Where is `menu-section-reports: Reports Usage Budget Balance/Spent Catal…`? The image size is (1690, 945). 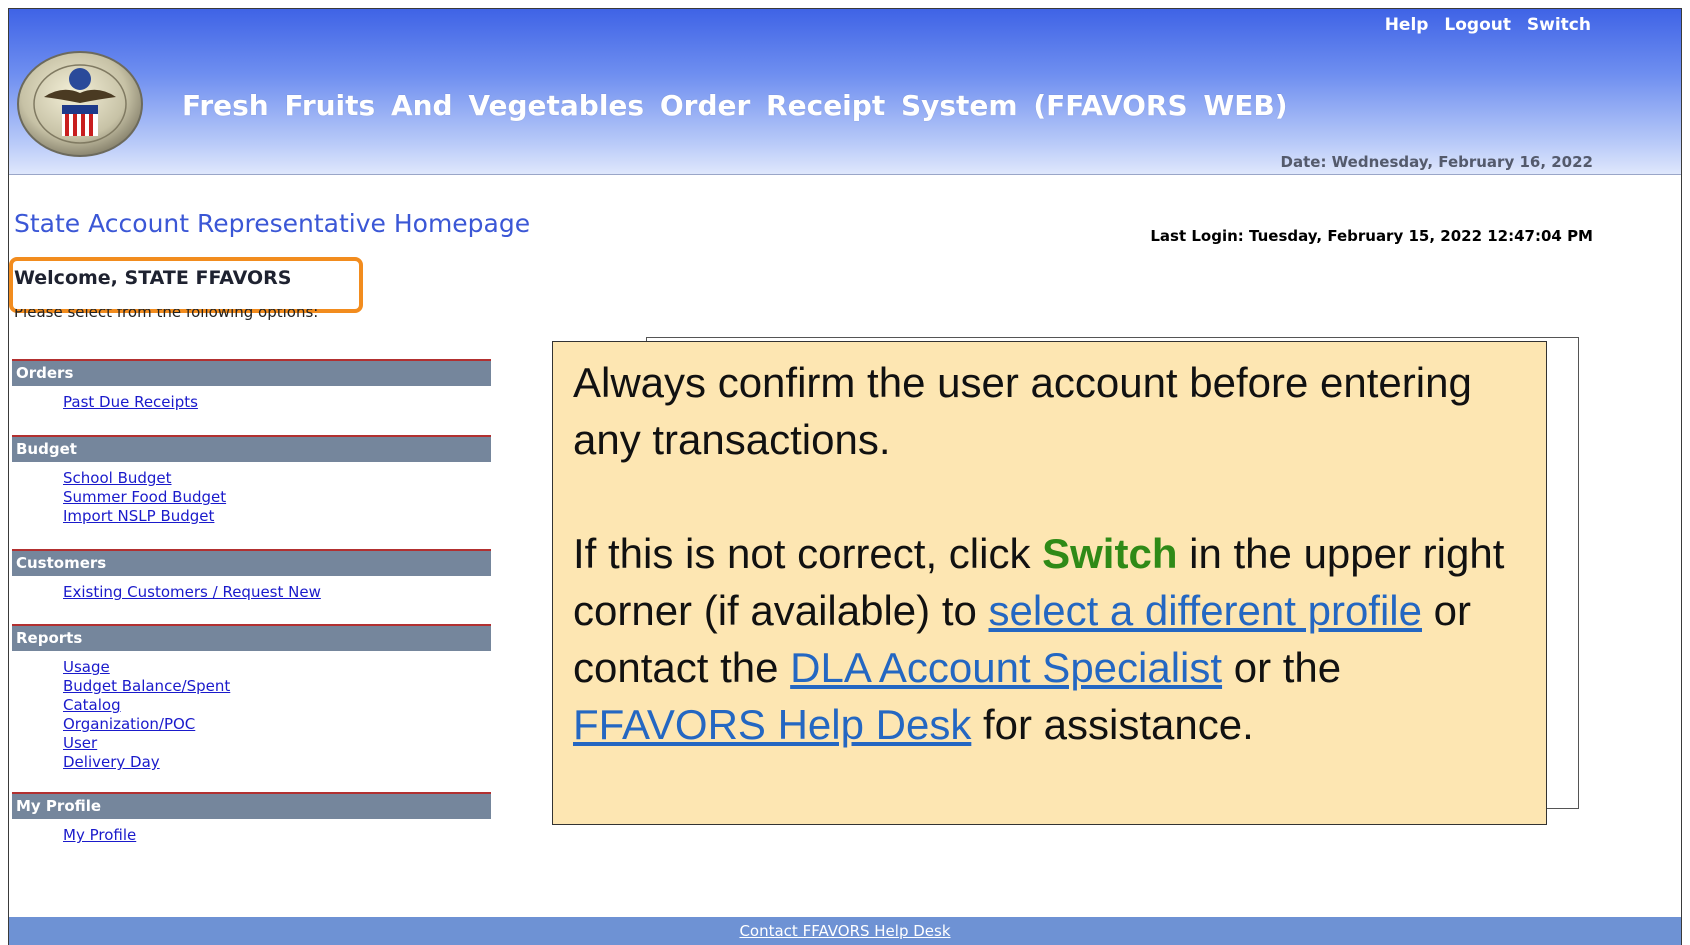
menu-section-reports: Reports Usage Budget Balance/Spent Catal… is located at coordinates (251, 698).